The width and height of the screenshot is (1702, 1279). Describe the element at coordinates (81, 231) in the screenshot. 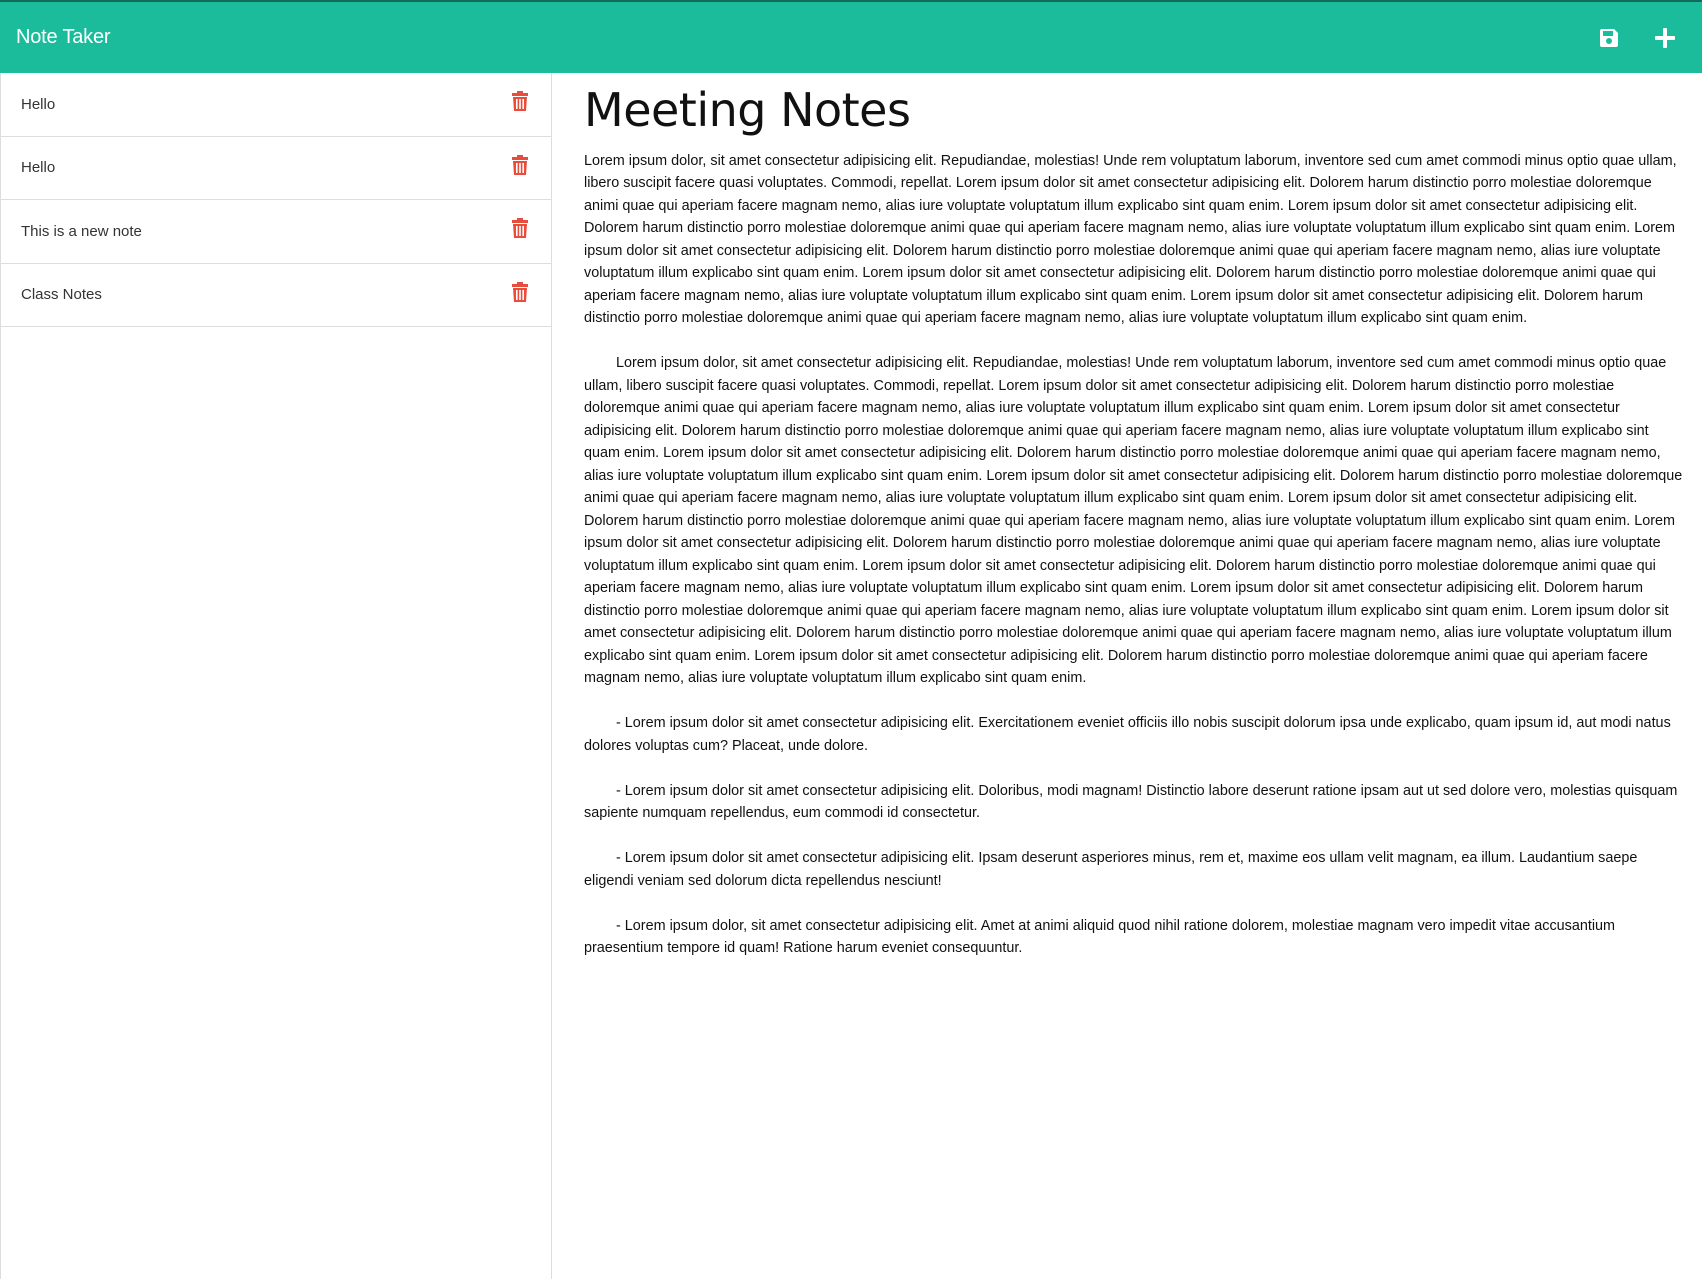

I see `note-list-item-title: This is a new note` at that location.